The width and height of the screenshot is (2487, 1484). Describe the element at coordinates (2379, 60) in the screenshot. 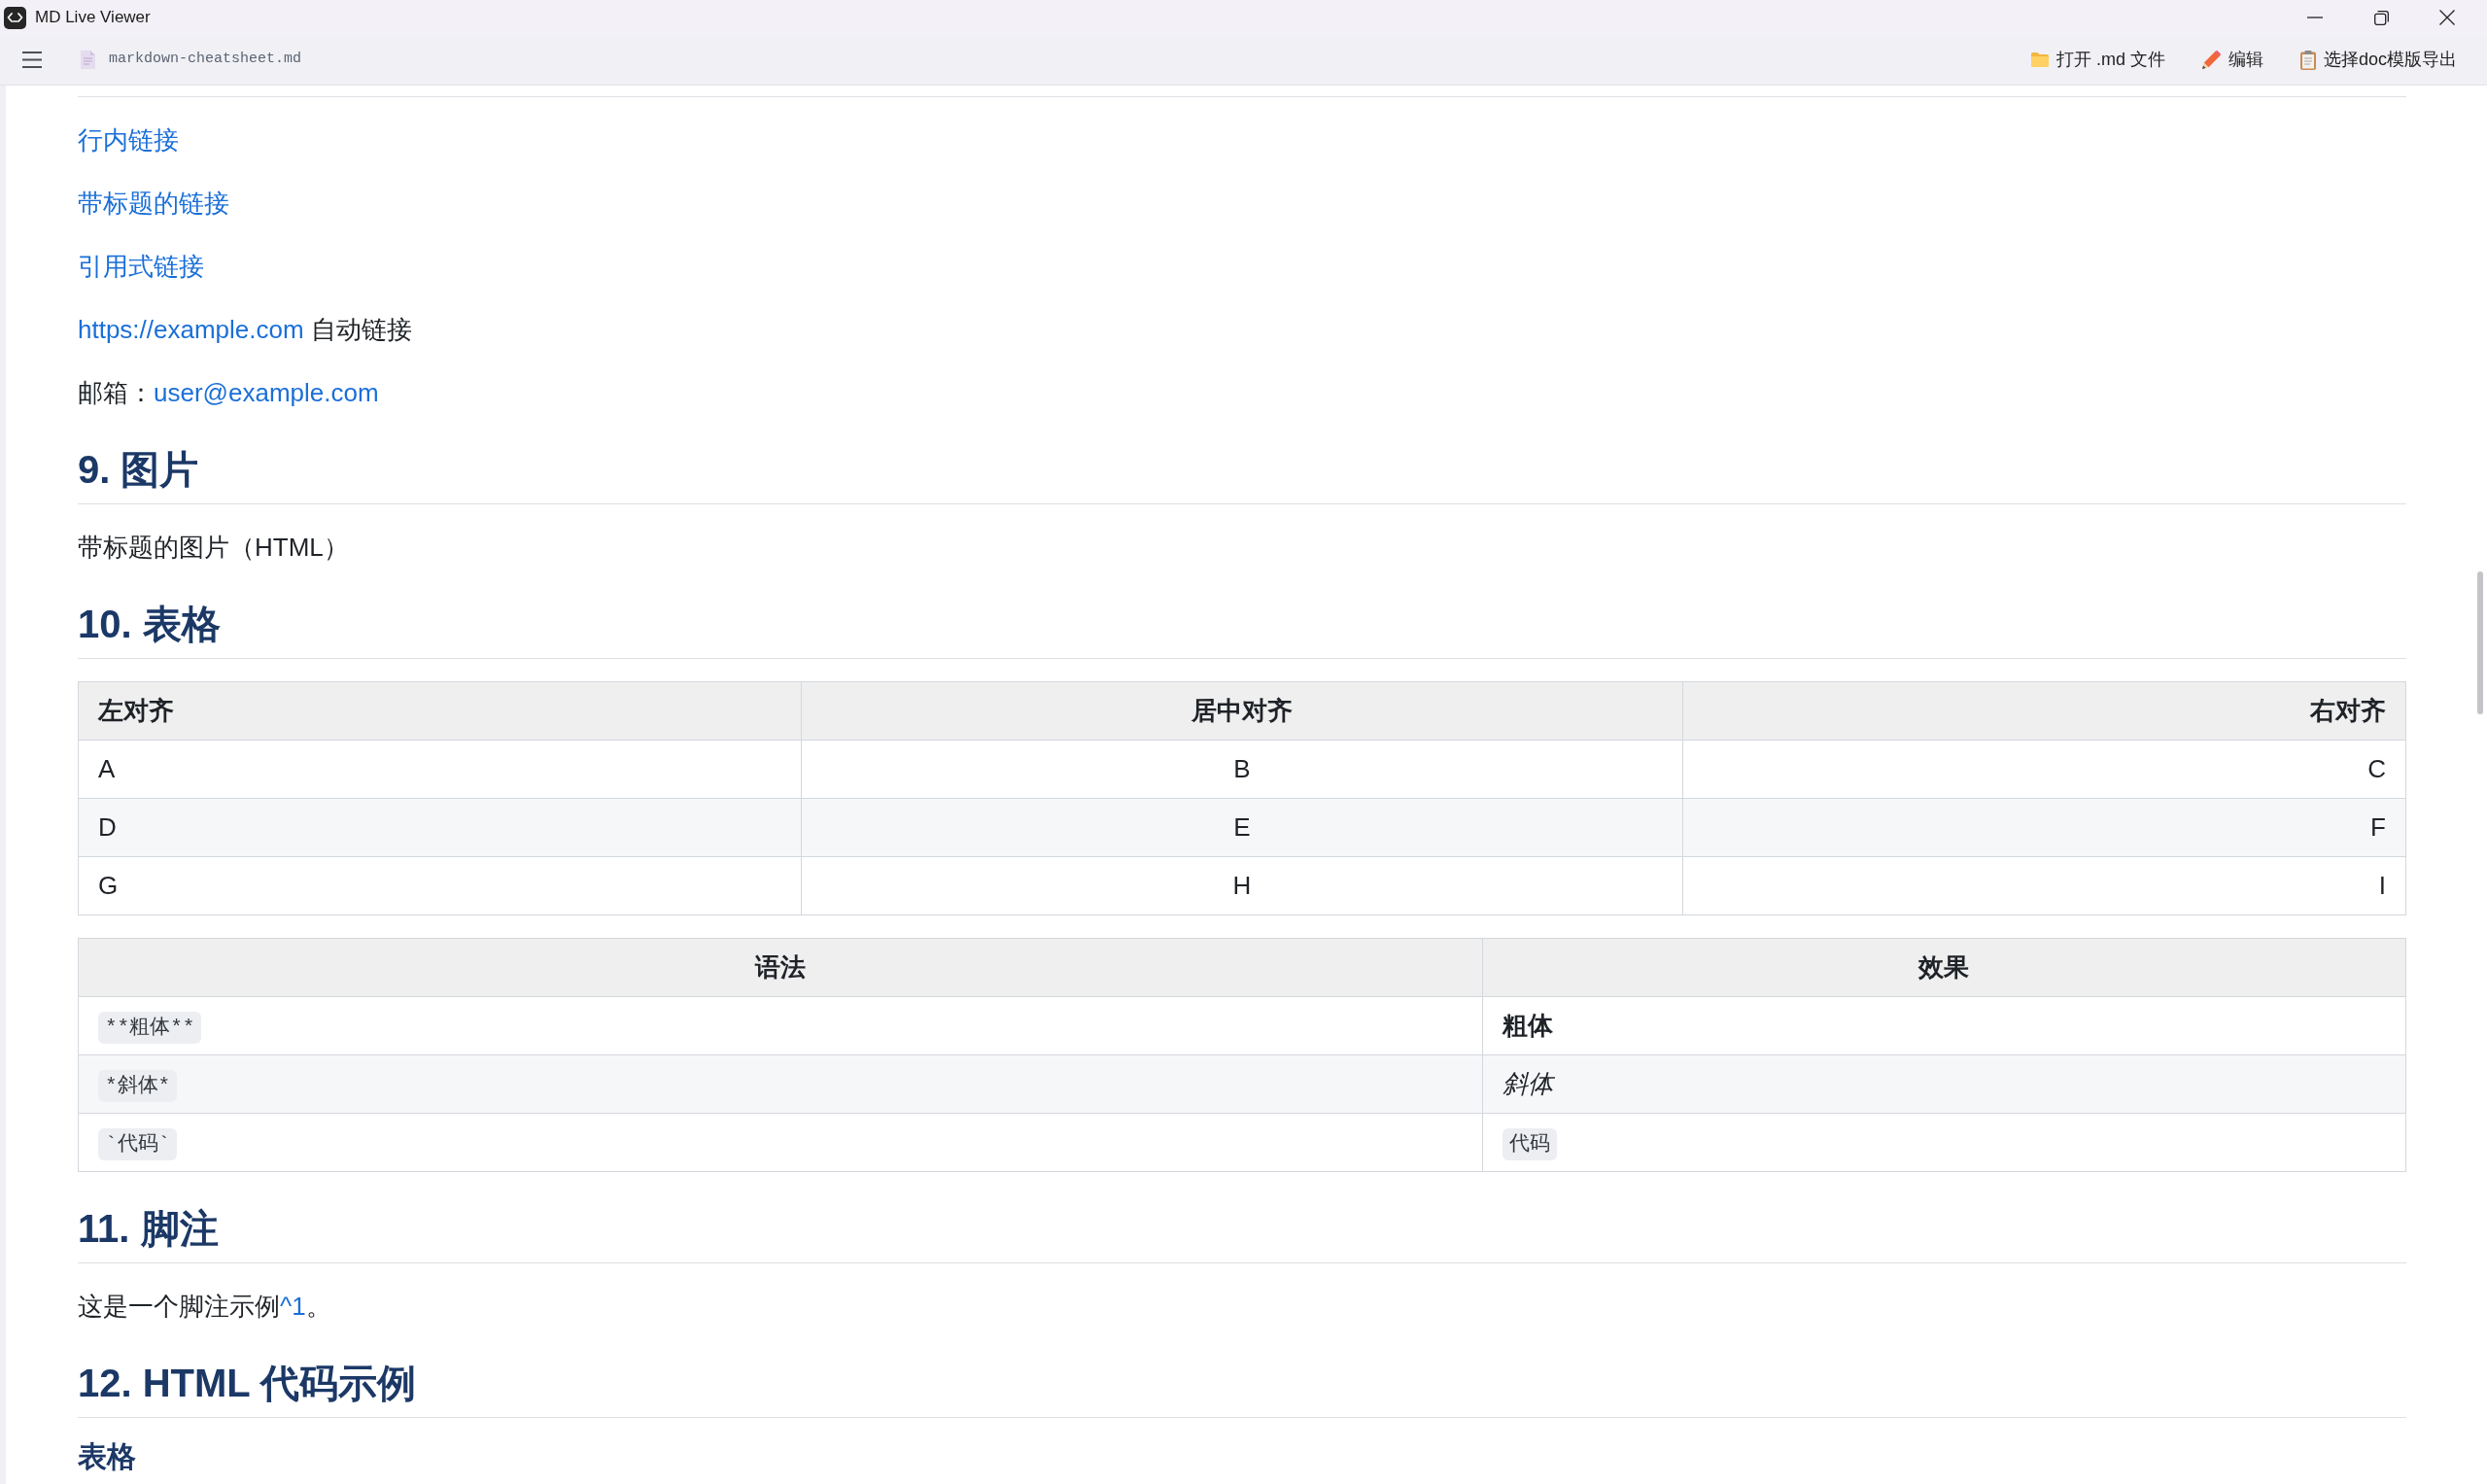

I see `export-button: 选择doc模版导出` at that location.